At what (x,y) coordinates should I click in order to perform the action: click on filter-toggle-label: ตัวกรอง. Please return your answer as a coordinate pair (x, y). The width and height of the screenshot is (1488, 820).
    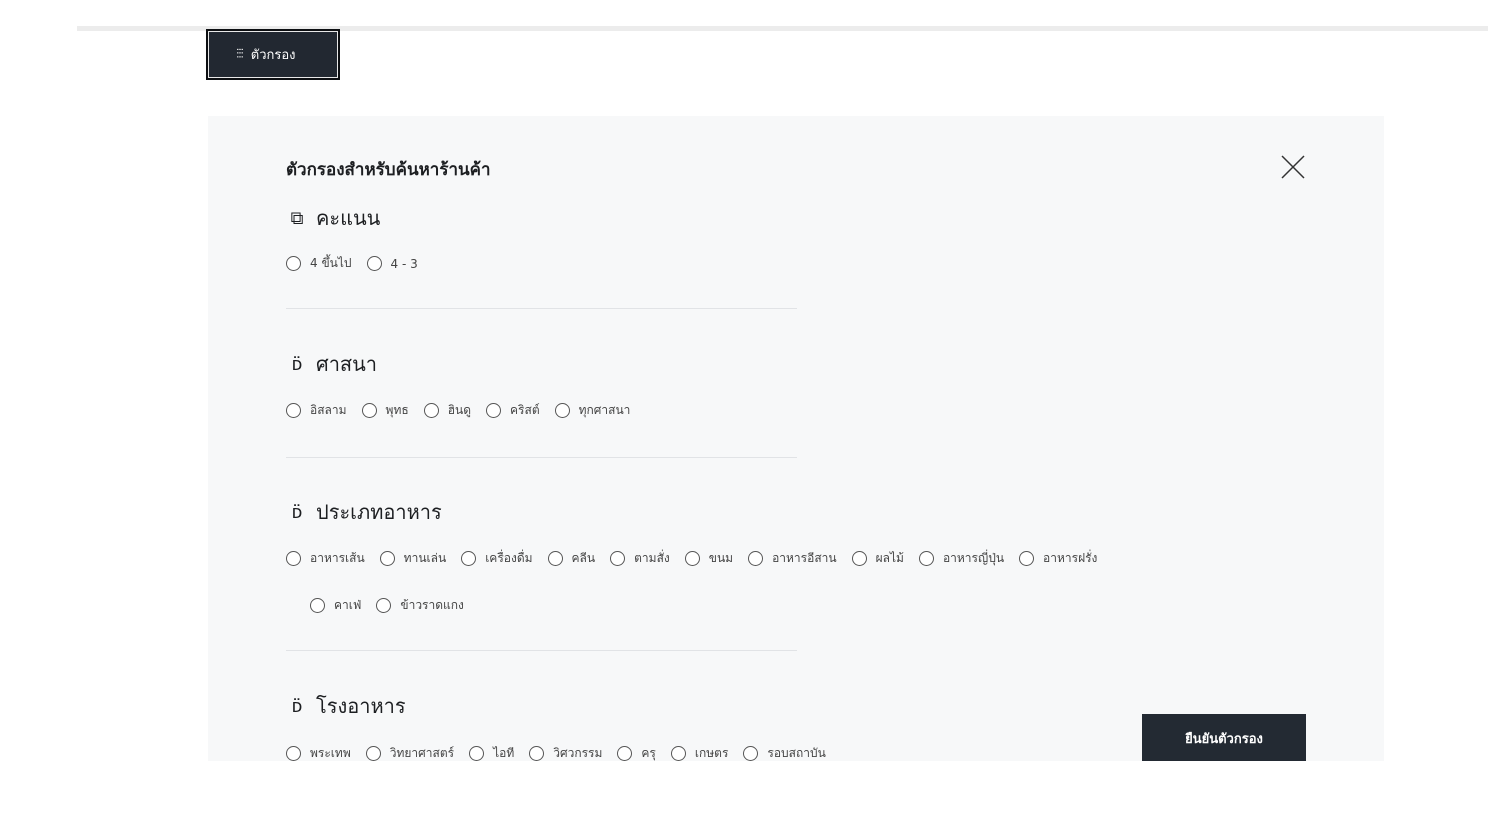
    Looking at the image, I should click on (273, 55).